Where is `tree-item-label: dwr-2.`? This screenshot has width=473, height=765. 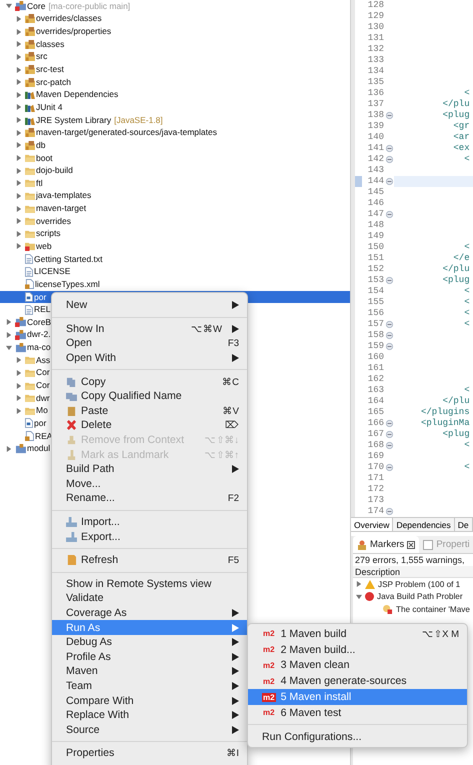
tree-item-label: dwr-2. is located at coordinates (39, 334).